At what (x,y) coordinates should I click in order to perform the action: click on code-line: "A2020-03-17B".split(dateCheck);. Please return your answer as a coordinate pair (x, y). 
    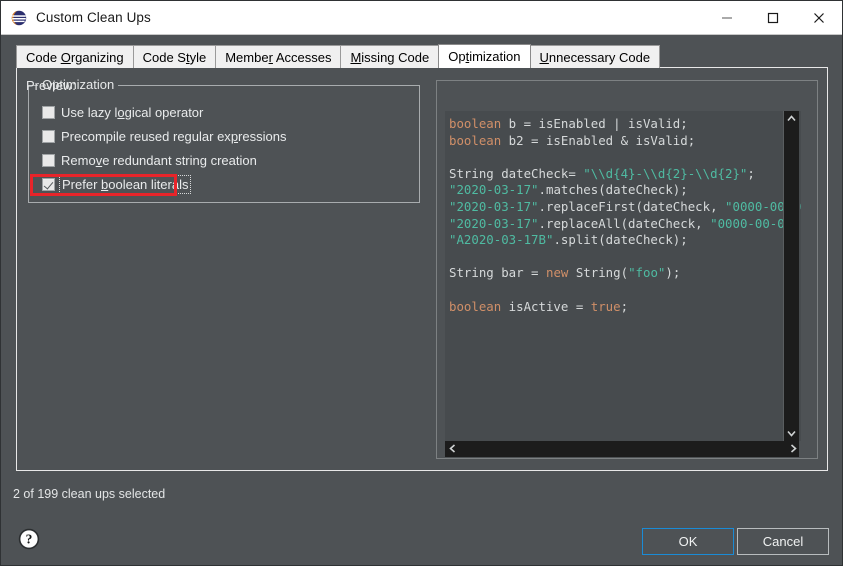
    Looking at the image, I should click on (625, 240).